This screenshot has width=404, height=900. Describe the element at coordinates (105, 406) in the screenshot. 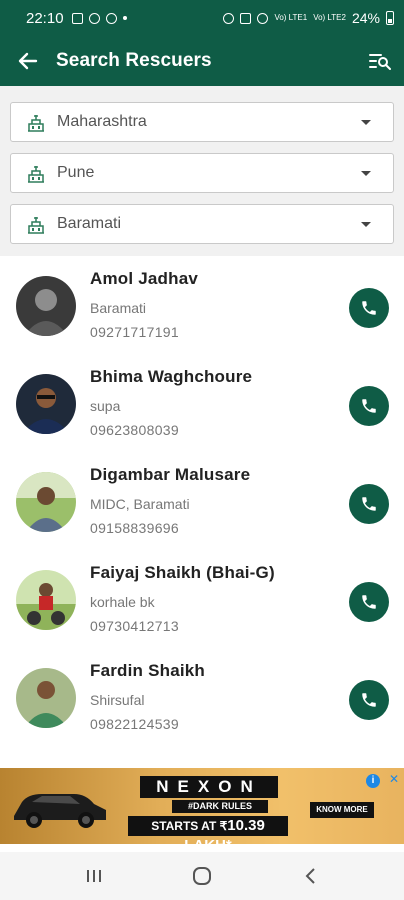

I see `rescuer-place: supa` at that location.